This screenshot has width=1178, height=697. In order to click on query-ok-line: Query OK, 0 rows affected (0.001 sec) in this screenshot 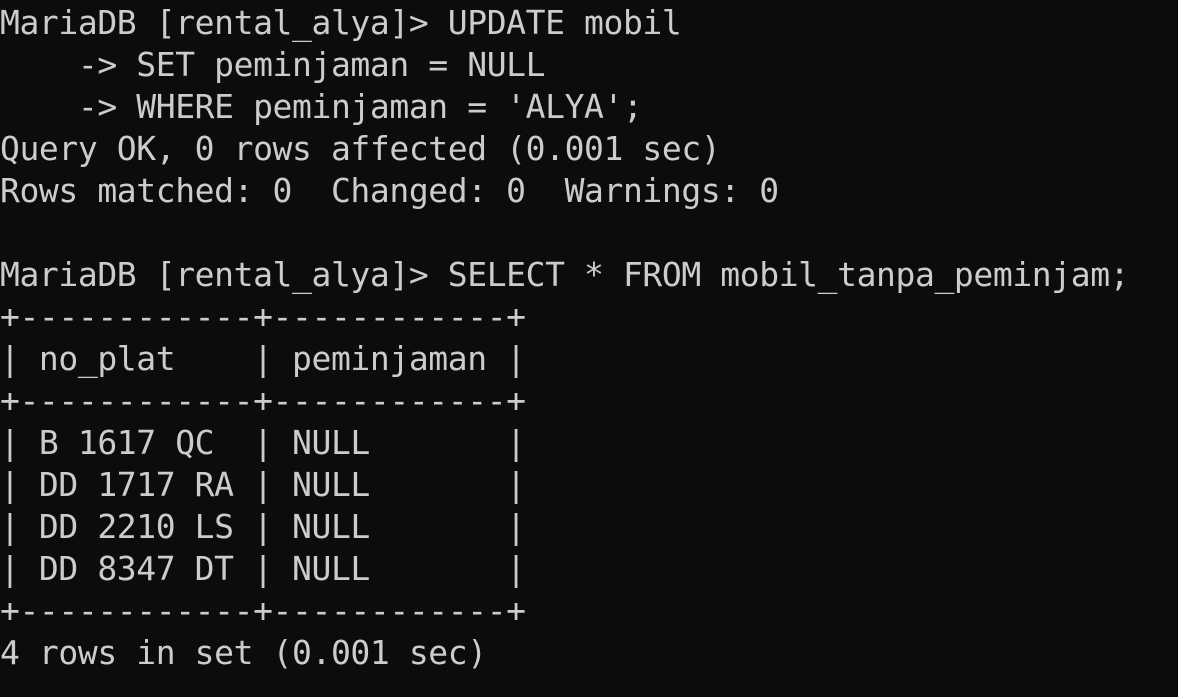, I will do `click(360, 148)`.